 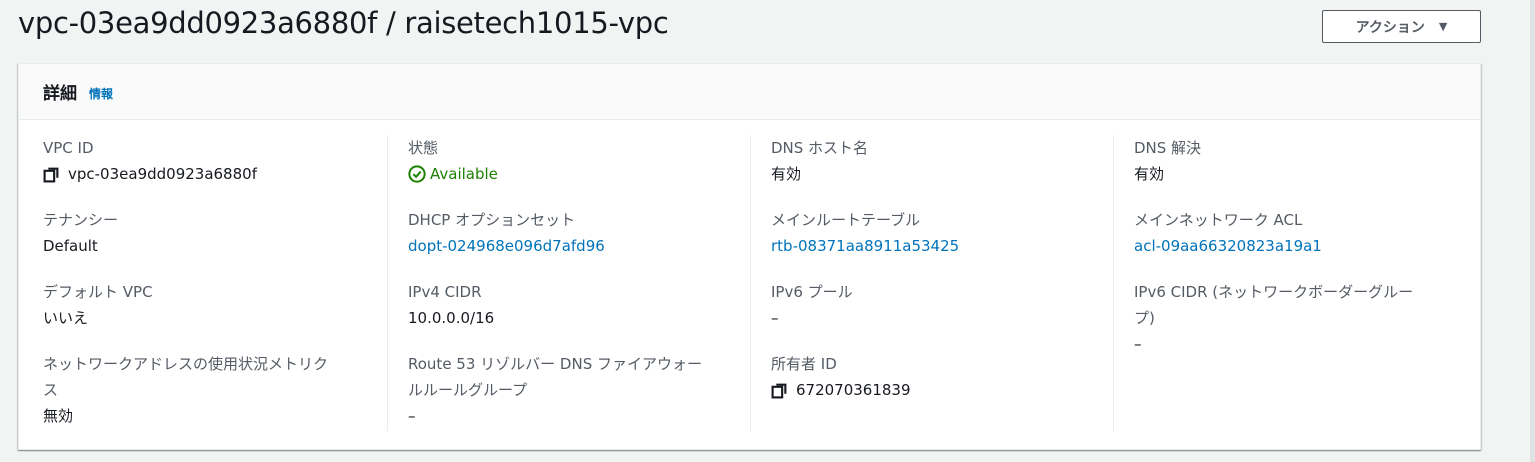 What do you see at coordinates (931, 246) in the screenshot?
I see `main-route-table-link: rtb-08371aa8911a53425` at bounding box center [931, 246].